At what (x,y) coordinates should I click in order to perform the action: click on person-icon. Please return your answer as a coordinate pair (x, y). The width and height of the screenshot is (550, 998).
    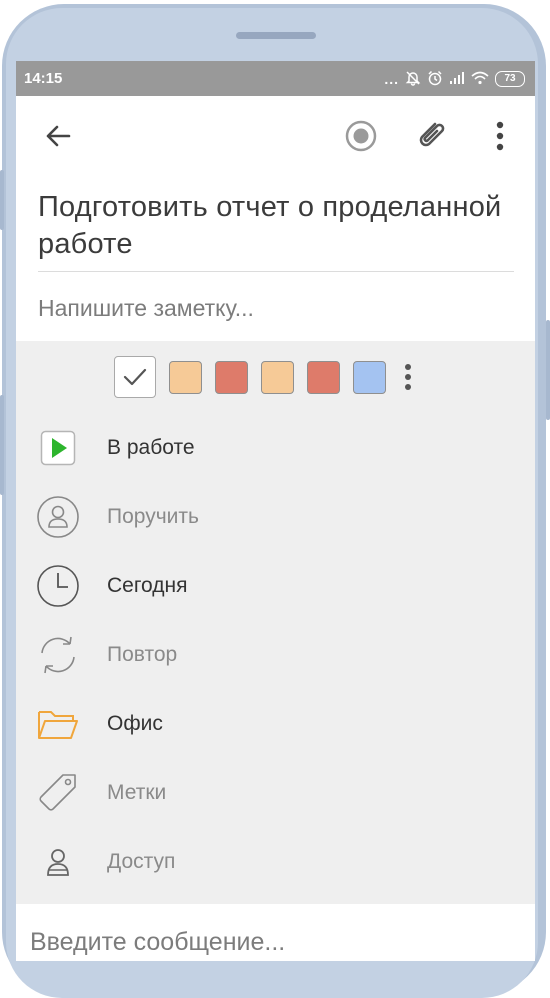
    Looking at the image, I should click on (58, 862).